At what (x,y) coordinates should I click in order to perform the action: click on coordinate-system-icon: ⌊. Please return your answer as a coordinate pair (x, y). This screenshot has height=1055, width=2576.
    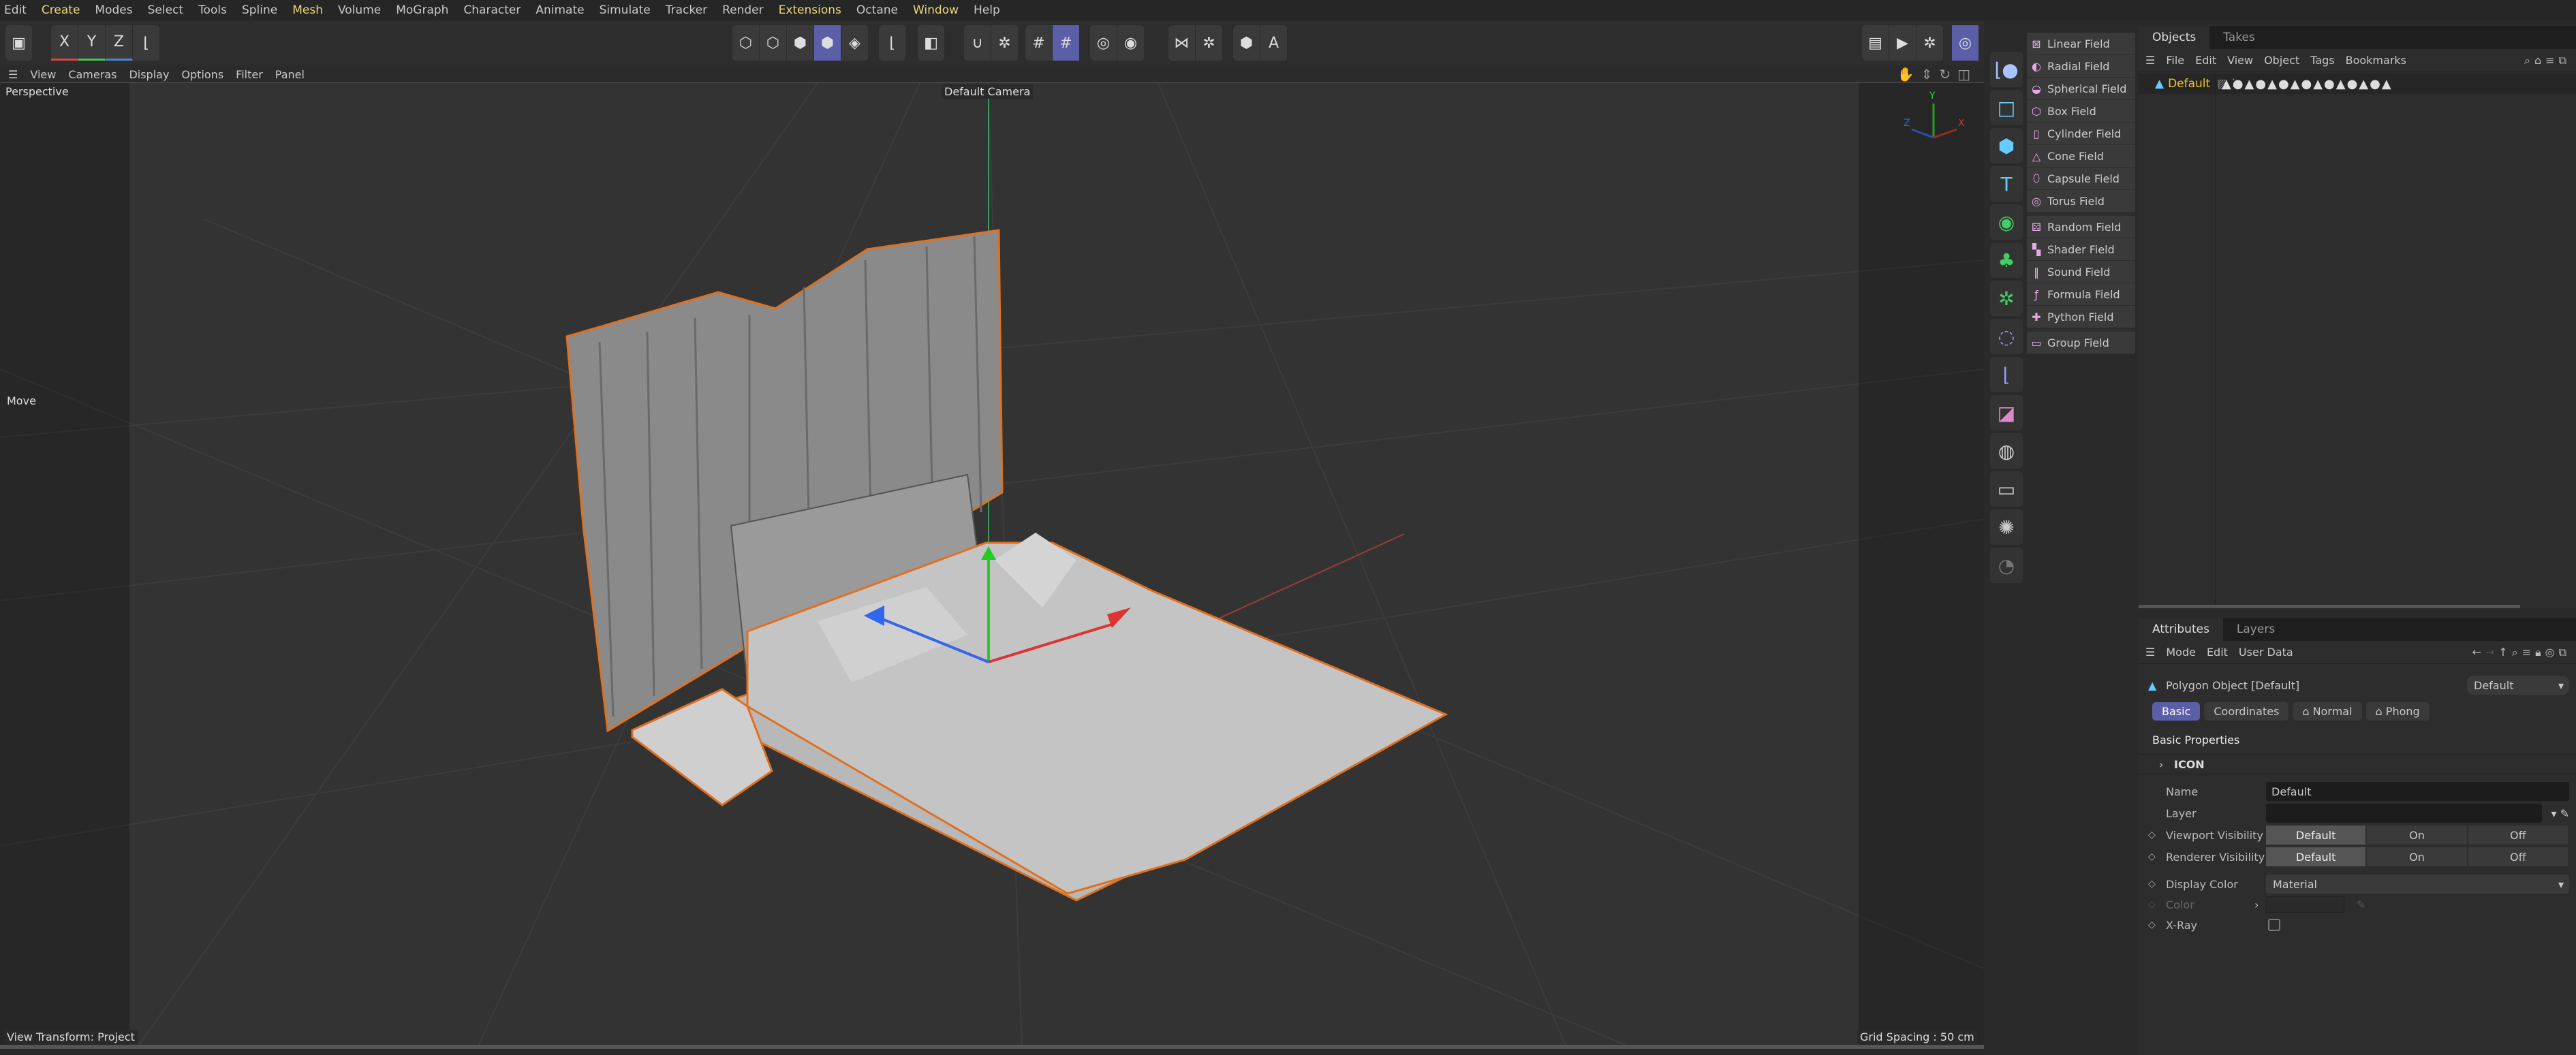
    Looking at the image, I should click on (146, 43).